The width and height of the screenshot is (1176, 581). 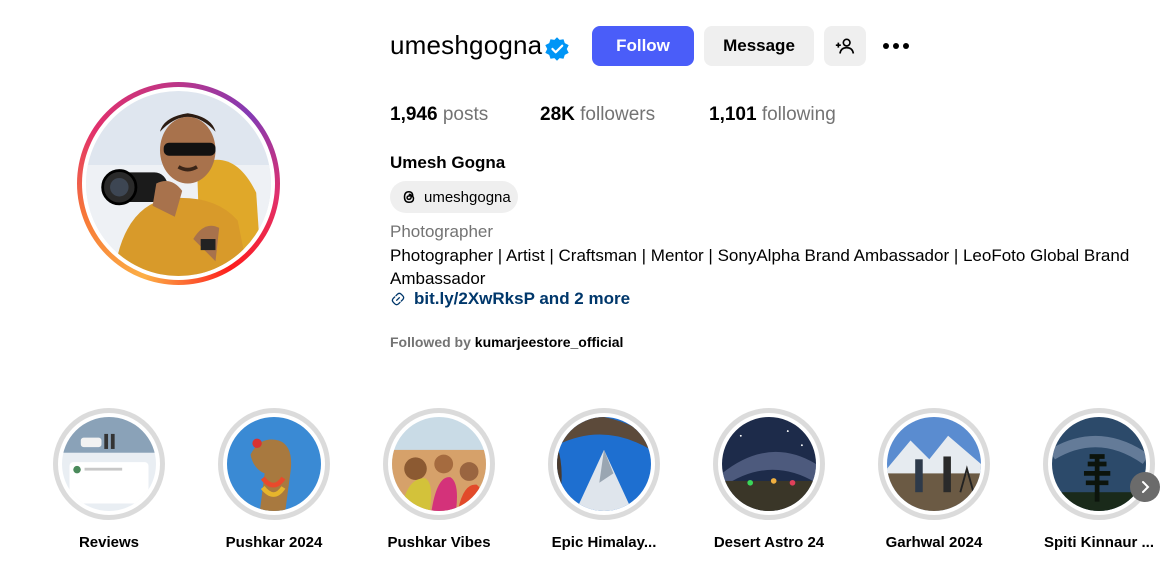 What do you see at coordinates (109, 542) in the screenshot?
I see `highlight-label: Reviews` at bounding box center [109, 542].